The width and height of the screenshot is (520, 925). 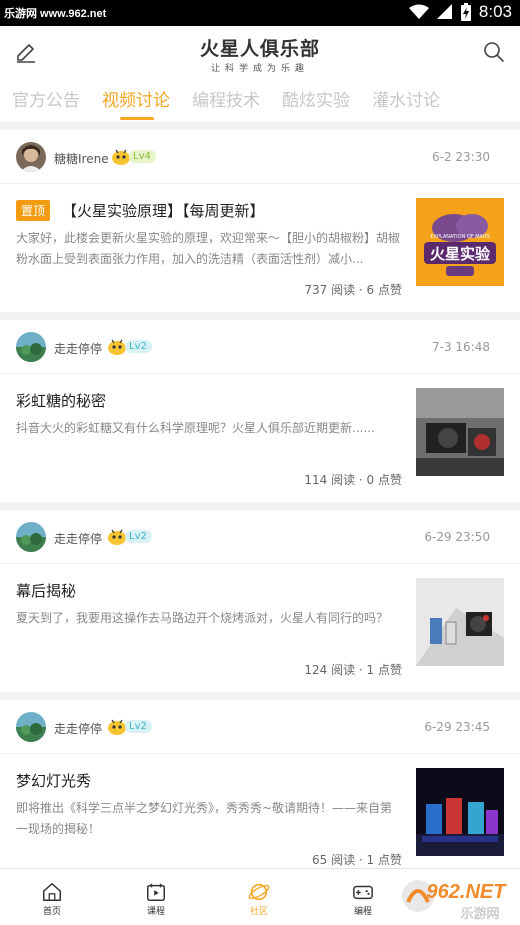 I want to click on post-title: 彩虹糖的秘密, so click(x=61, y=401).